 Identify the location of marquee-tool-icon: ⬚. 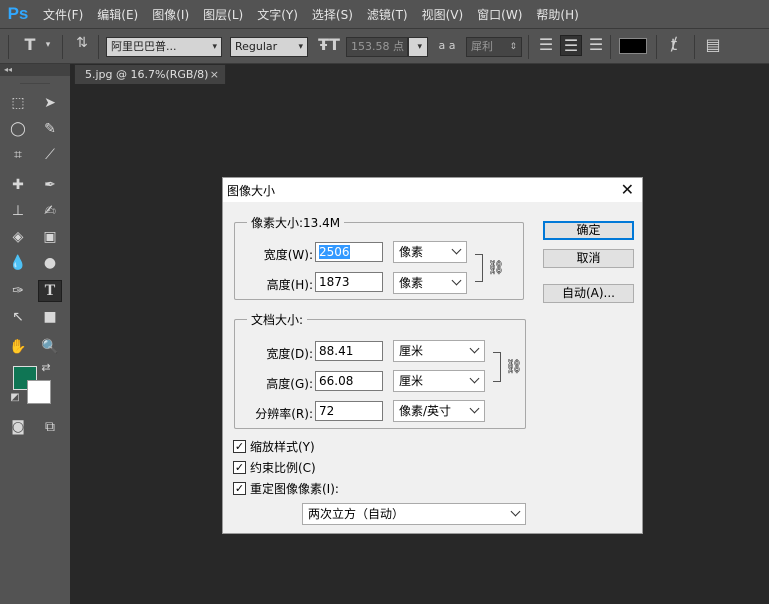
(18, 103).